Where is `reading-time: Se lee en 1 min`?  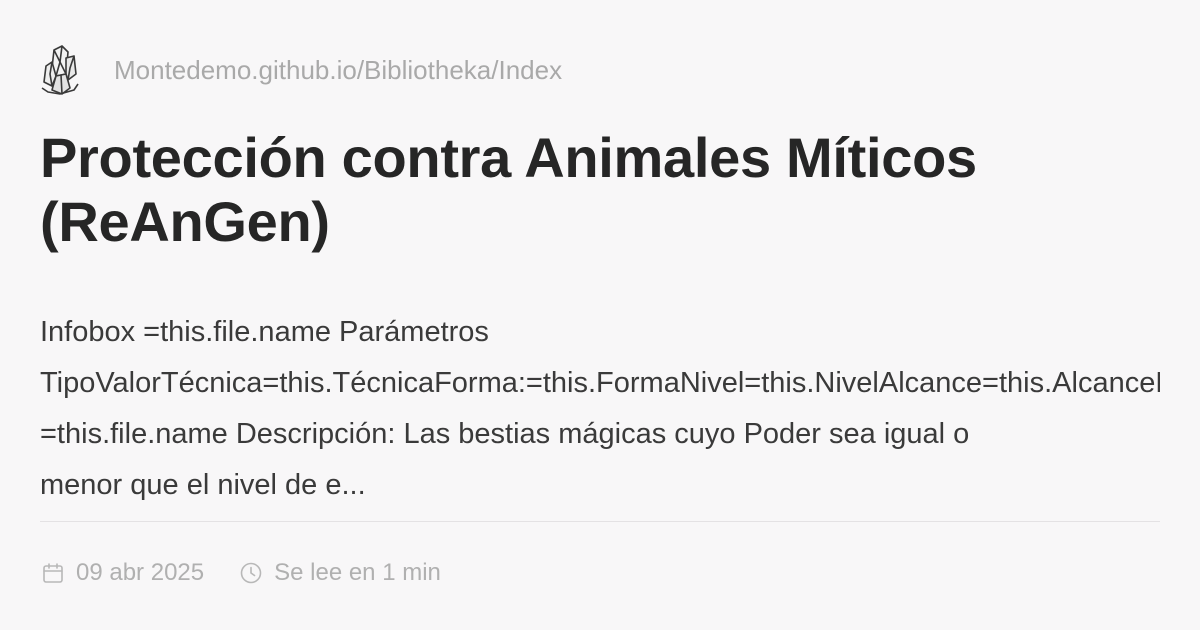
reading-time: Se lee en 1 min is located at coordinates (339, 573).